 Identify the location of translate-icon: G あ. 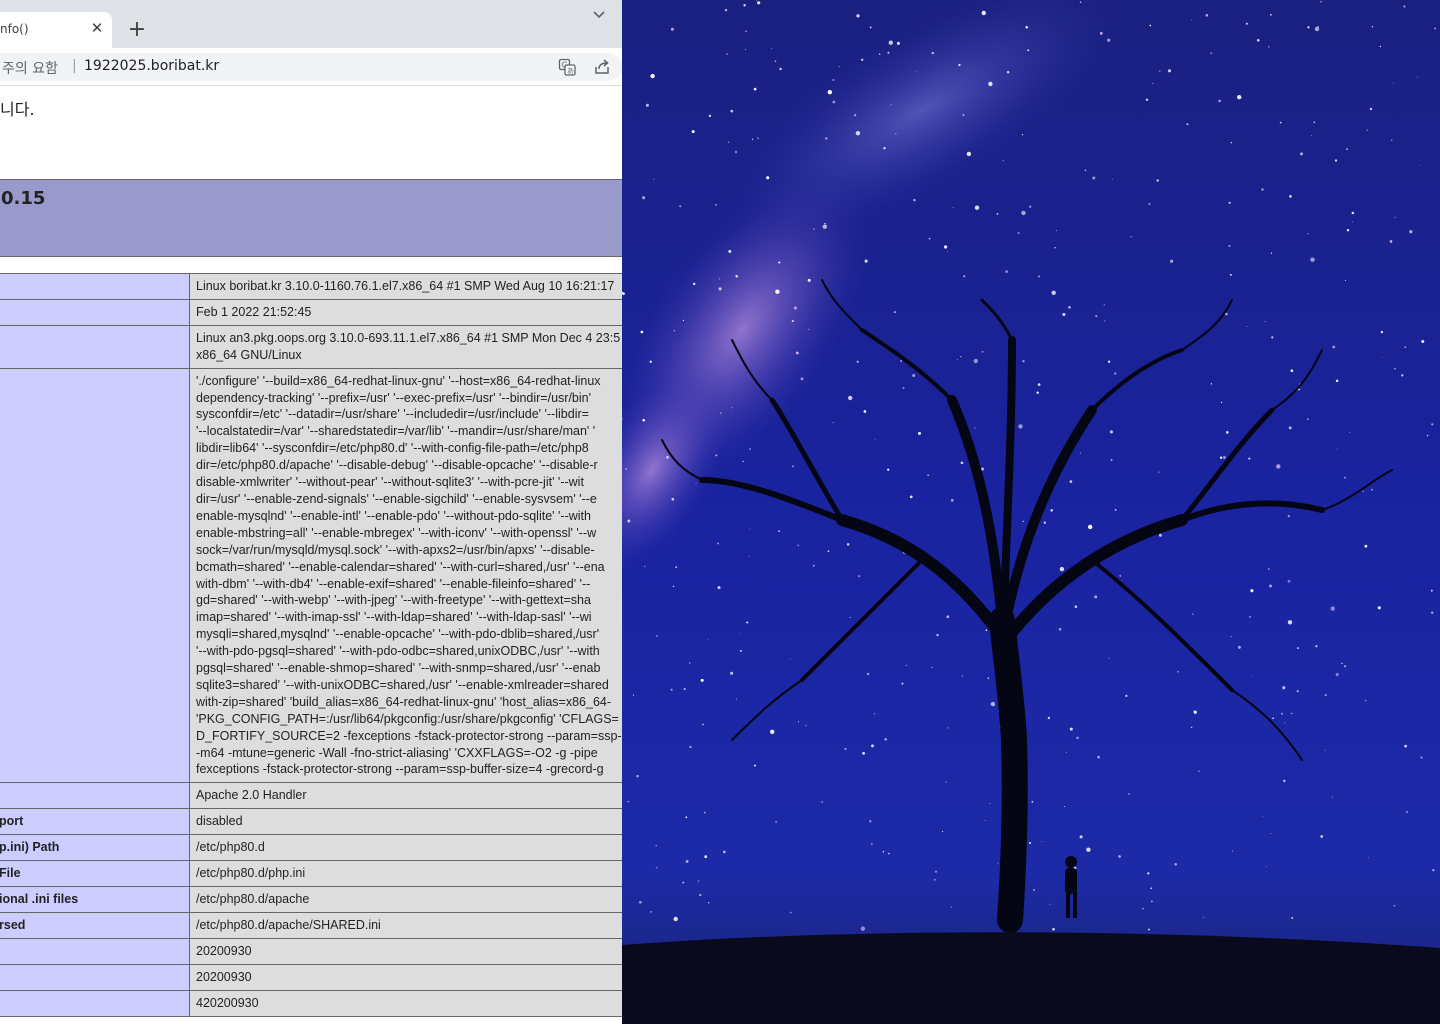
(567, 67).